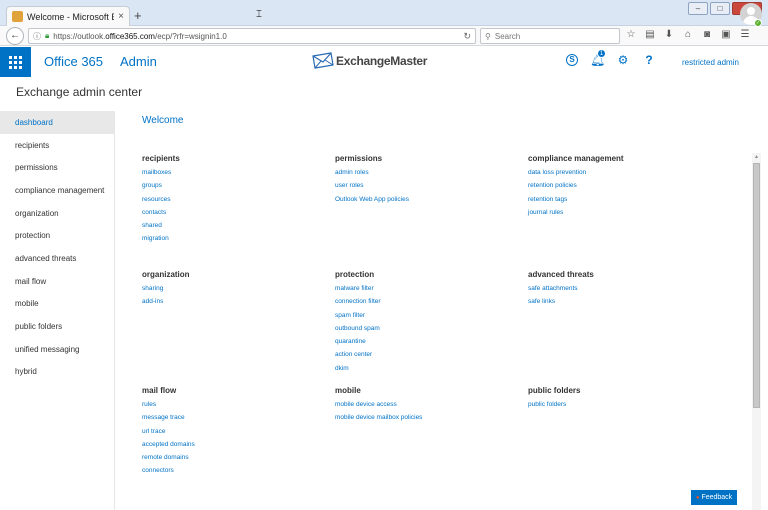 The width and height of the screenshot is (768, 510). What do you see at coordinates (138, 61) in the screenshot?
I see `admin-link: Admin` at bounding box center [138, 61].